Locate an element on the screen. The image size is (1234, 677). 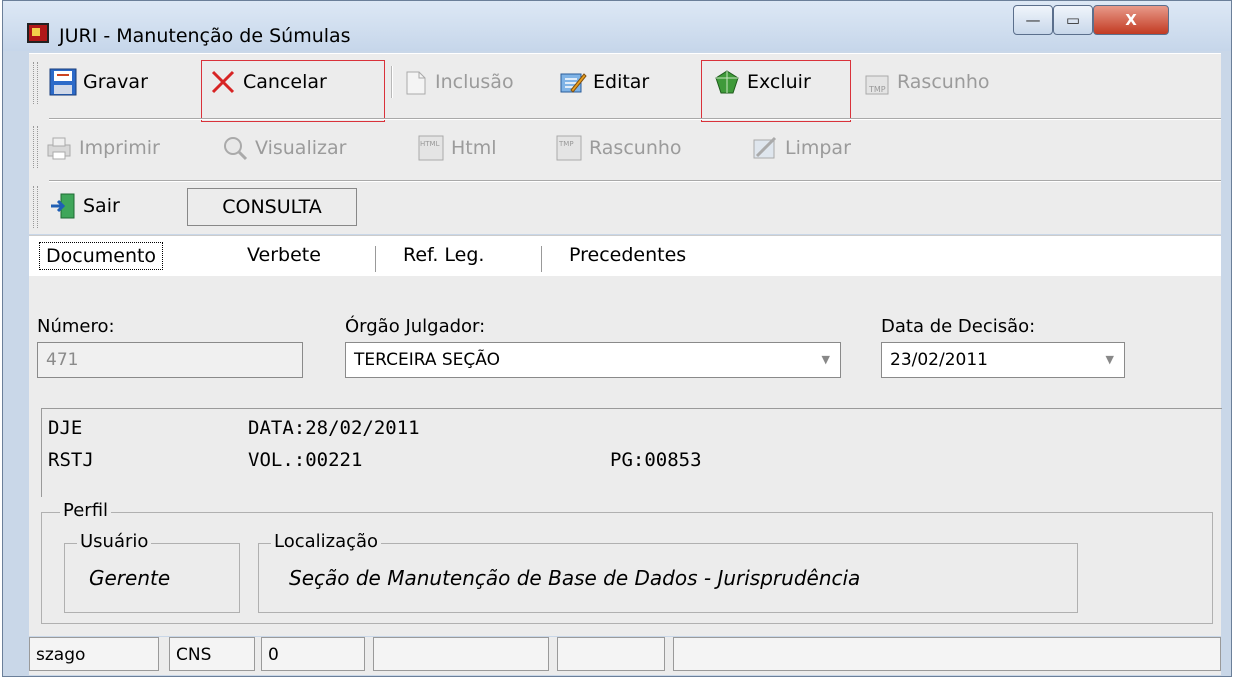
cancelar-label: Cancelar is located at coordinates (285, 82).